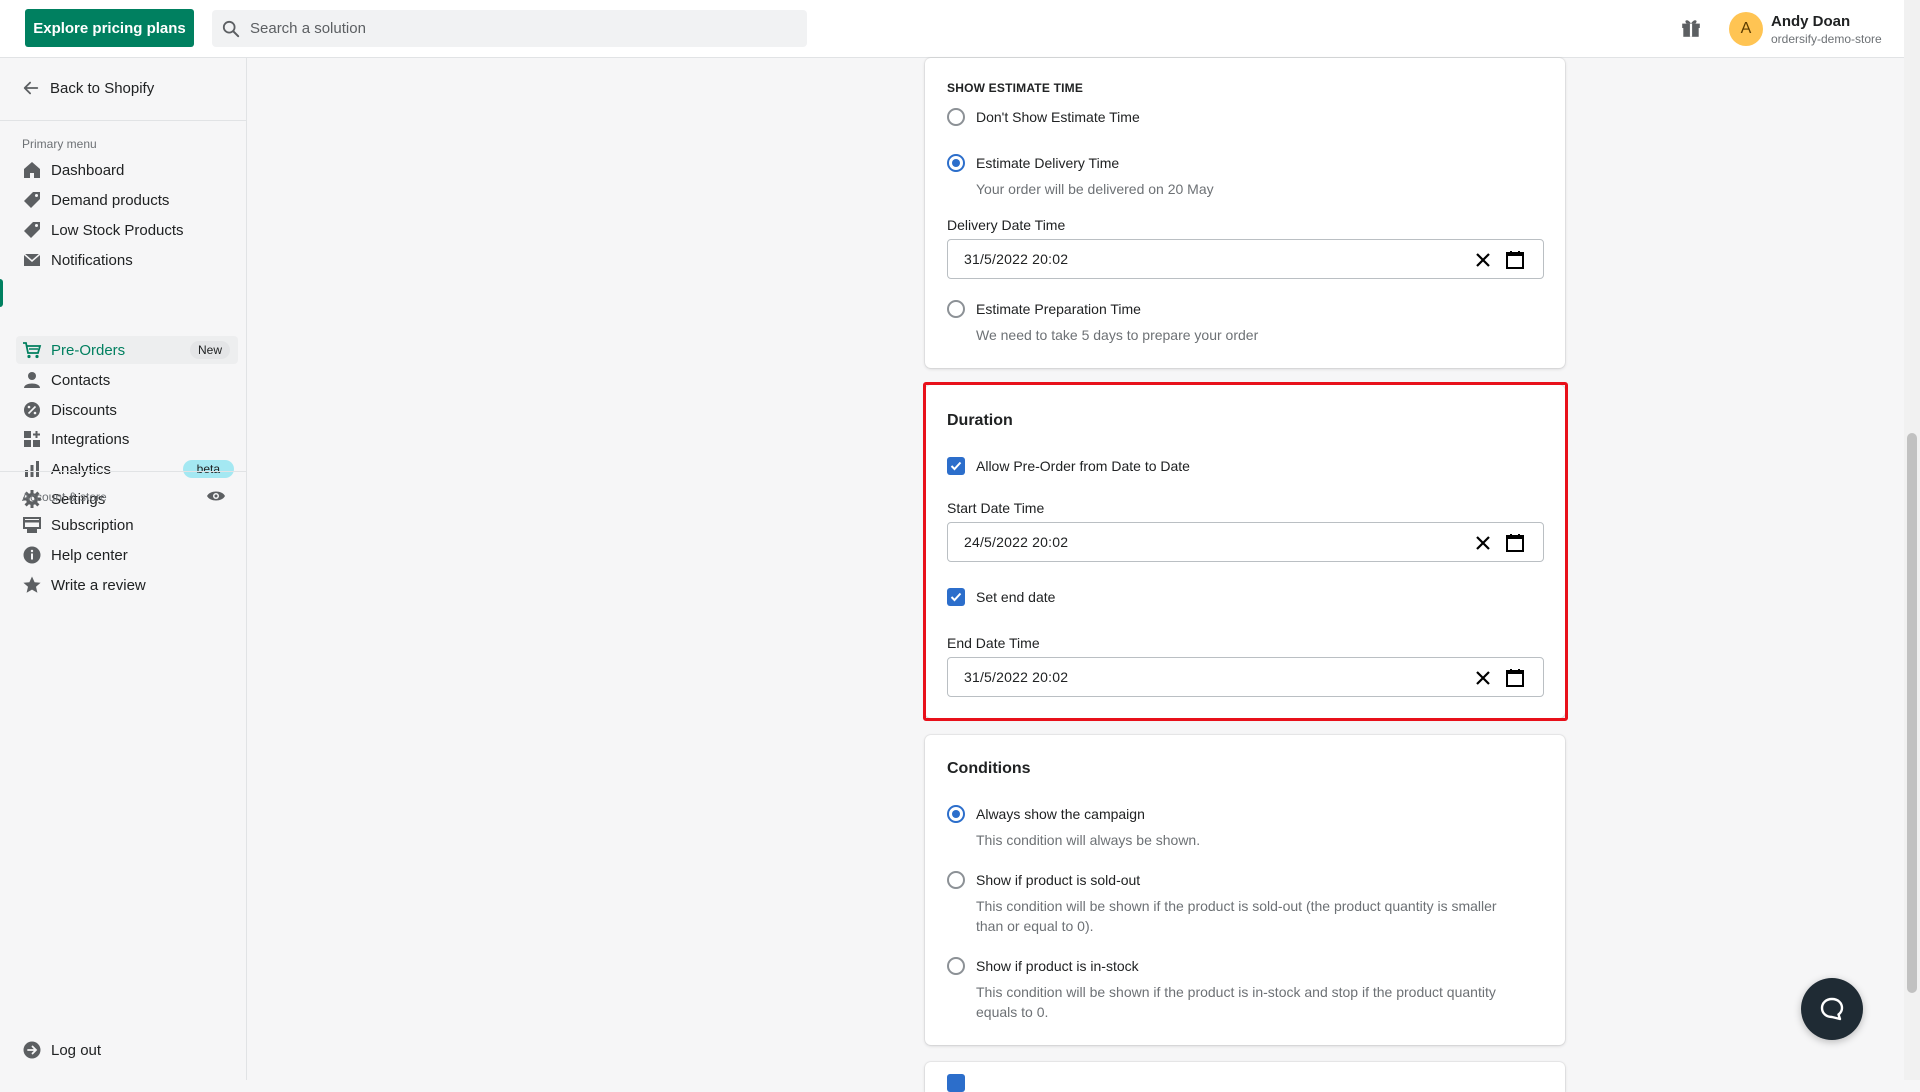 The height and width of the screenshot is (1092, 1920). What do you see at coordinates (1016, 259) in the screenshot?
I see `delivery-date-value: 31/5/2022 20:02` at bounding box center [1016, 259].